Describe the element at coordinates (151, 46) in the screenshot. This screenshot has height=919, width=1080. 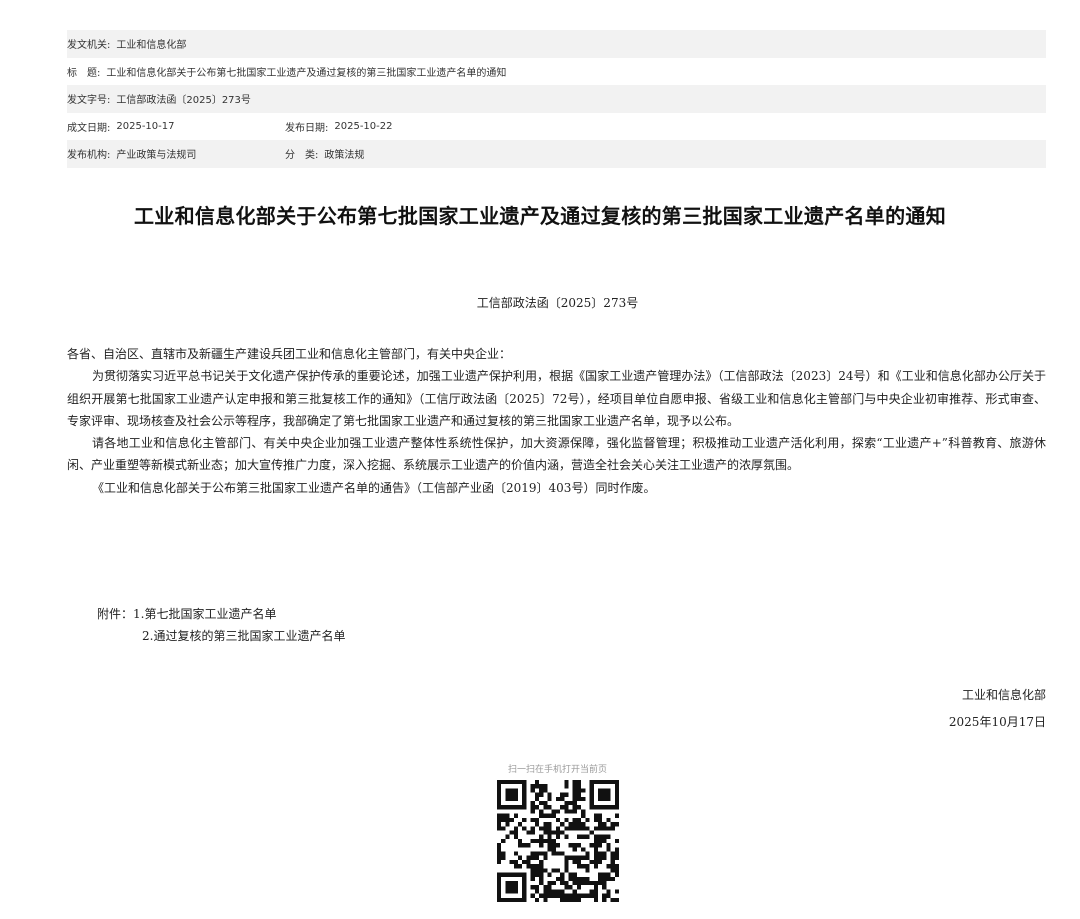
I see `issuer-value: 工业和信息化部` at that location.